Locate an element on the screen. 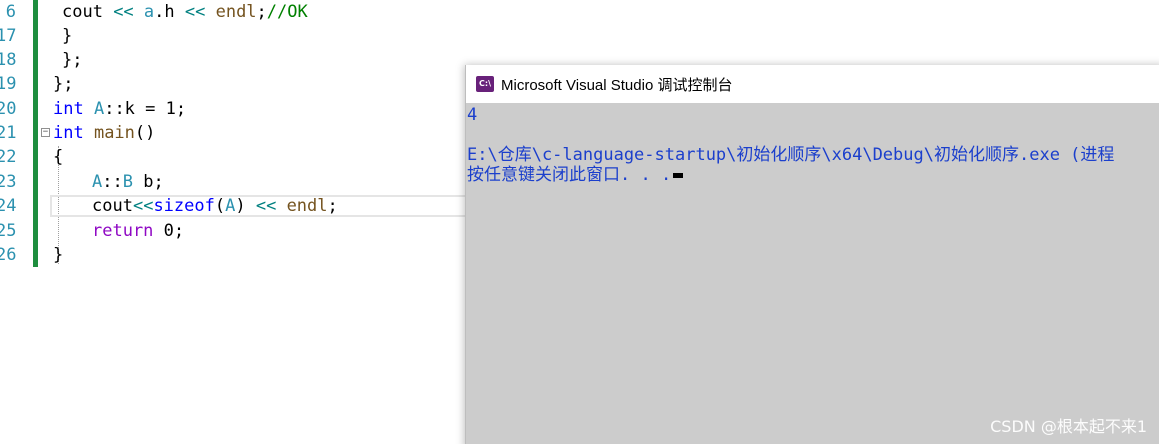 The width and height of the screenshot is (1159, 444). code-token: ) is located at coordinates (245, 206).